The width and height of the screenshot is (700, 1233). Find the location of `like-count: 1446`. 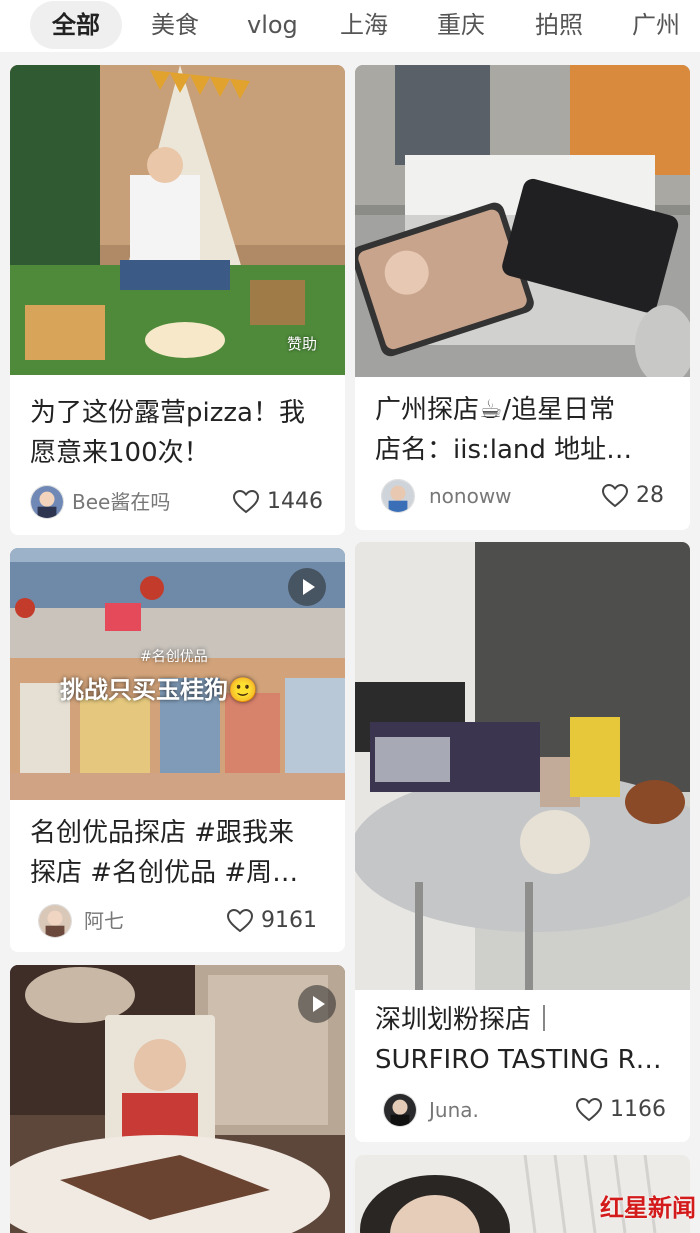

like-count: 1446 is located at coordinates (278, 502).